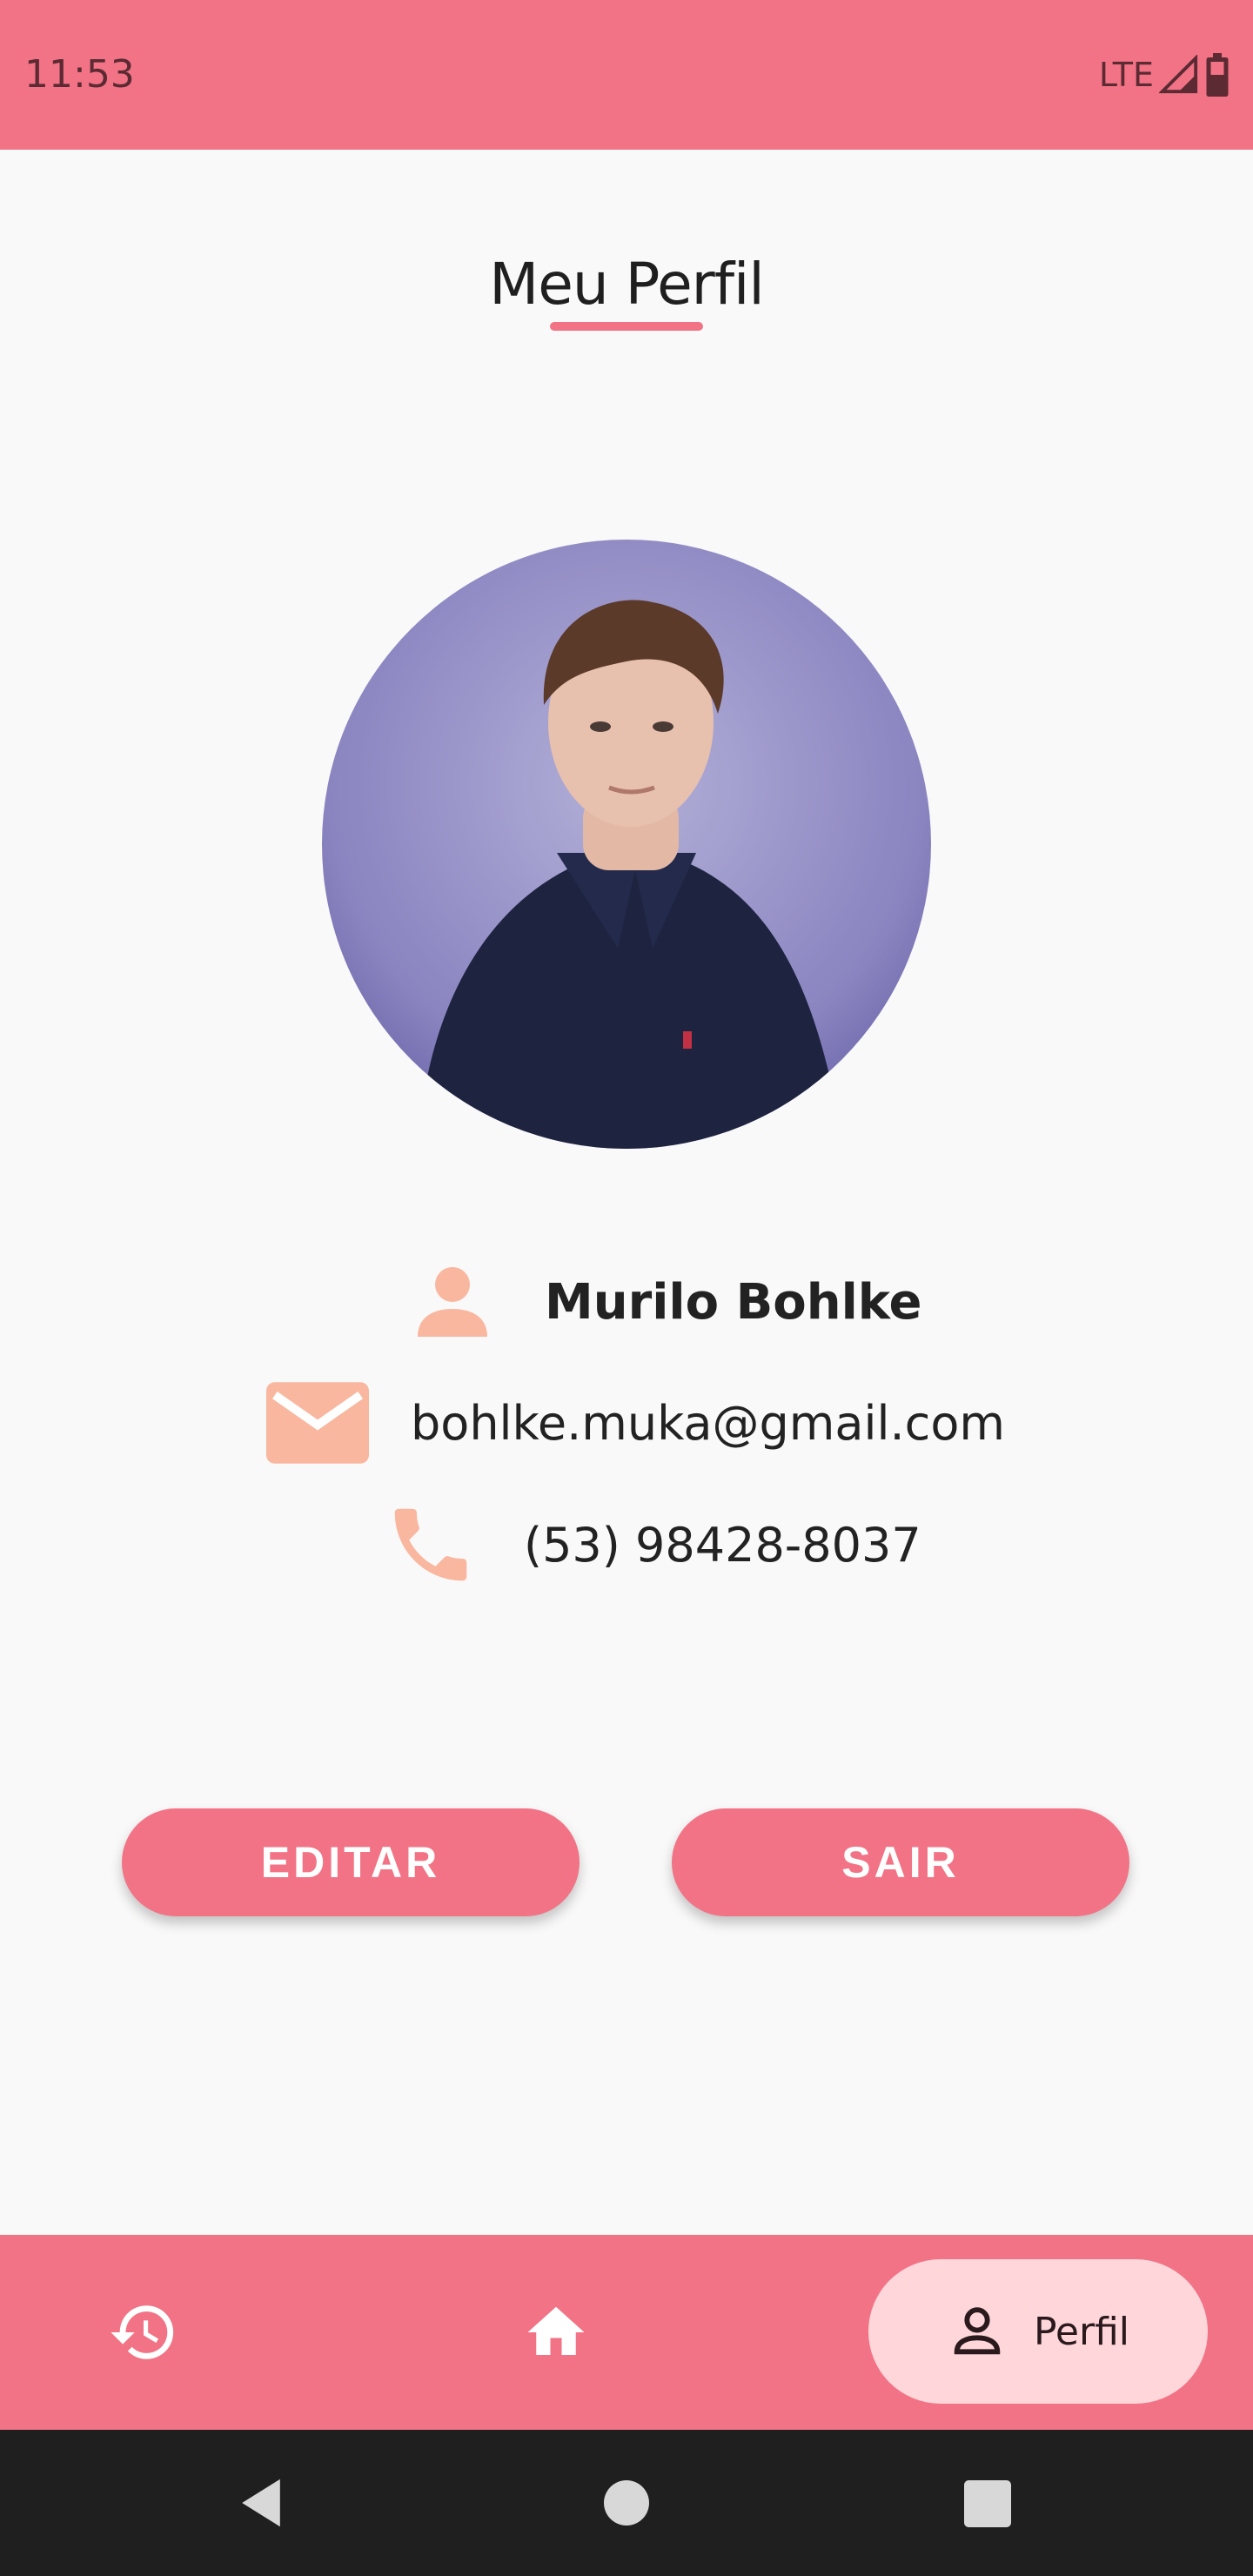 The image size is (1253, 2576). I want to click on logout-button: SAIR, so click(900, 1862).